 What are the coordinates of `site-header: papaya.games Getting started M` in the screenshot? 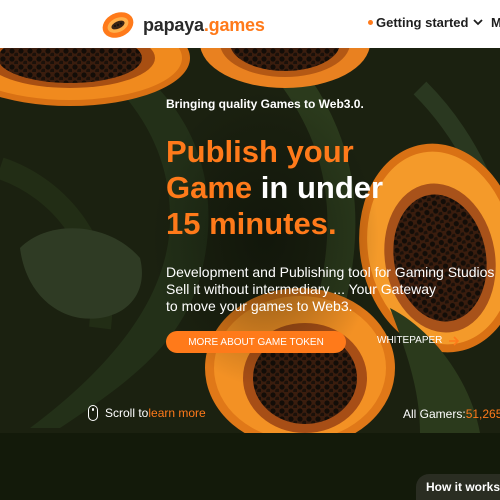 It's located at (250, 24).